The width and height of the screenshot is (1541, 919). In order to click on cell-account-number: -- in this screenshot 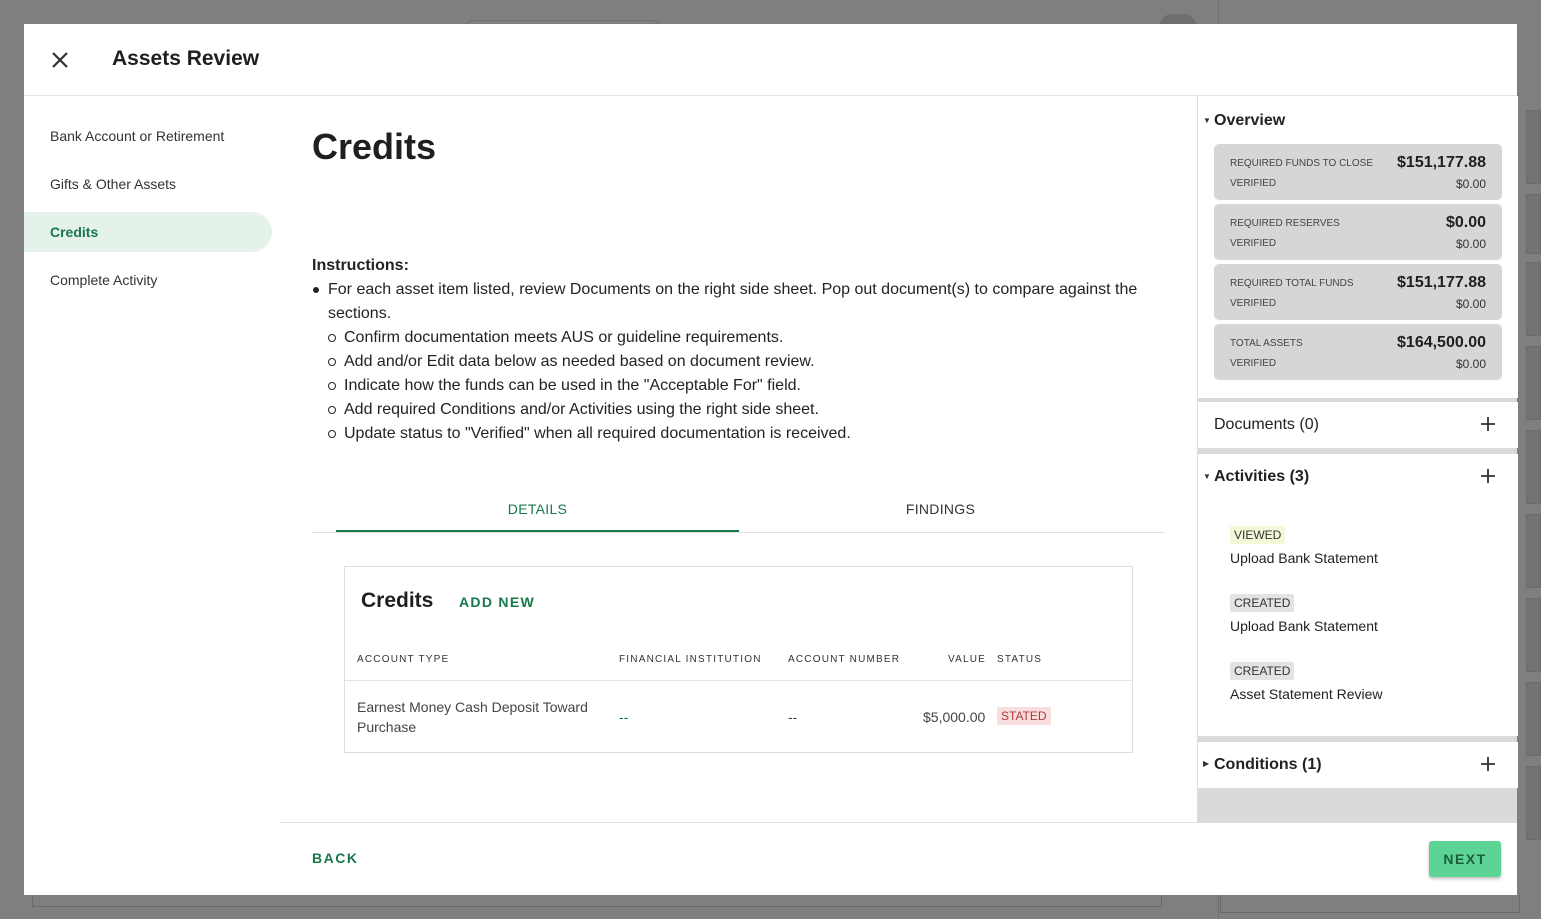, I will do `click(793, 717)`.